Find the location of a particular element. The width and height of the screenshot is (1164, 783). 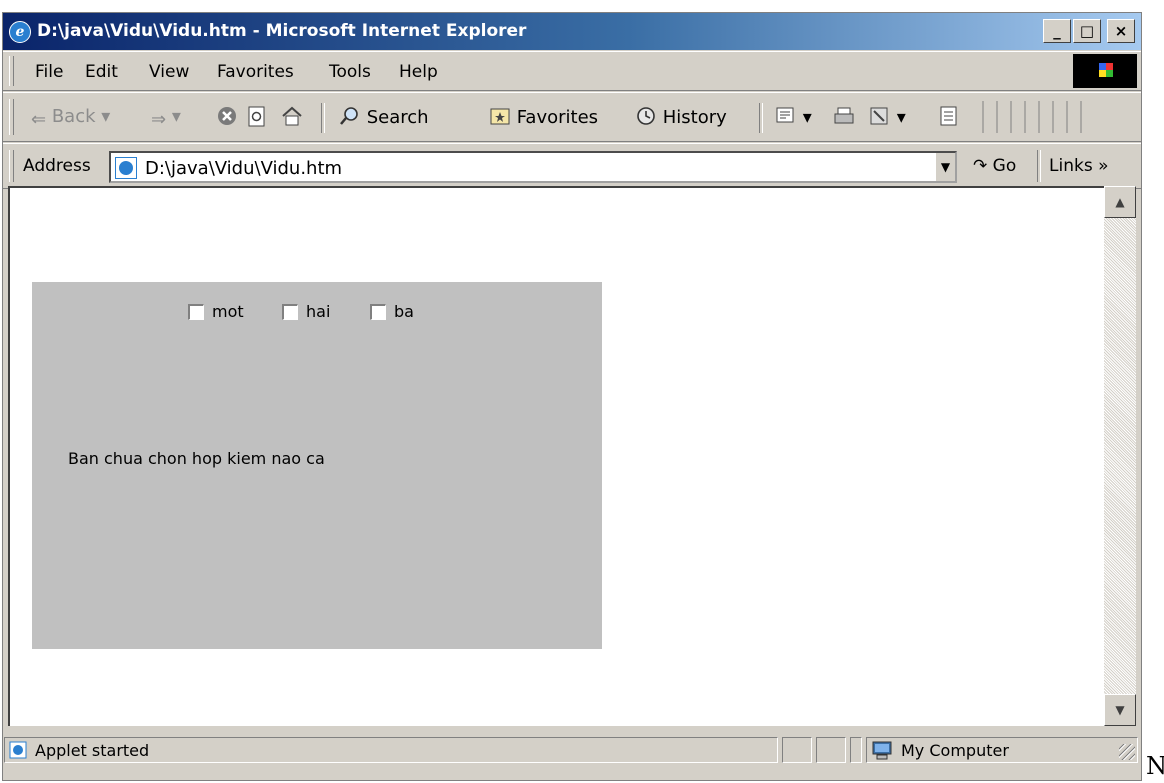

refresh-button is located at coordinates (257, 118).